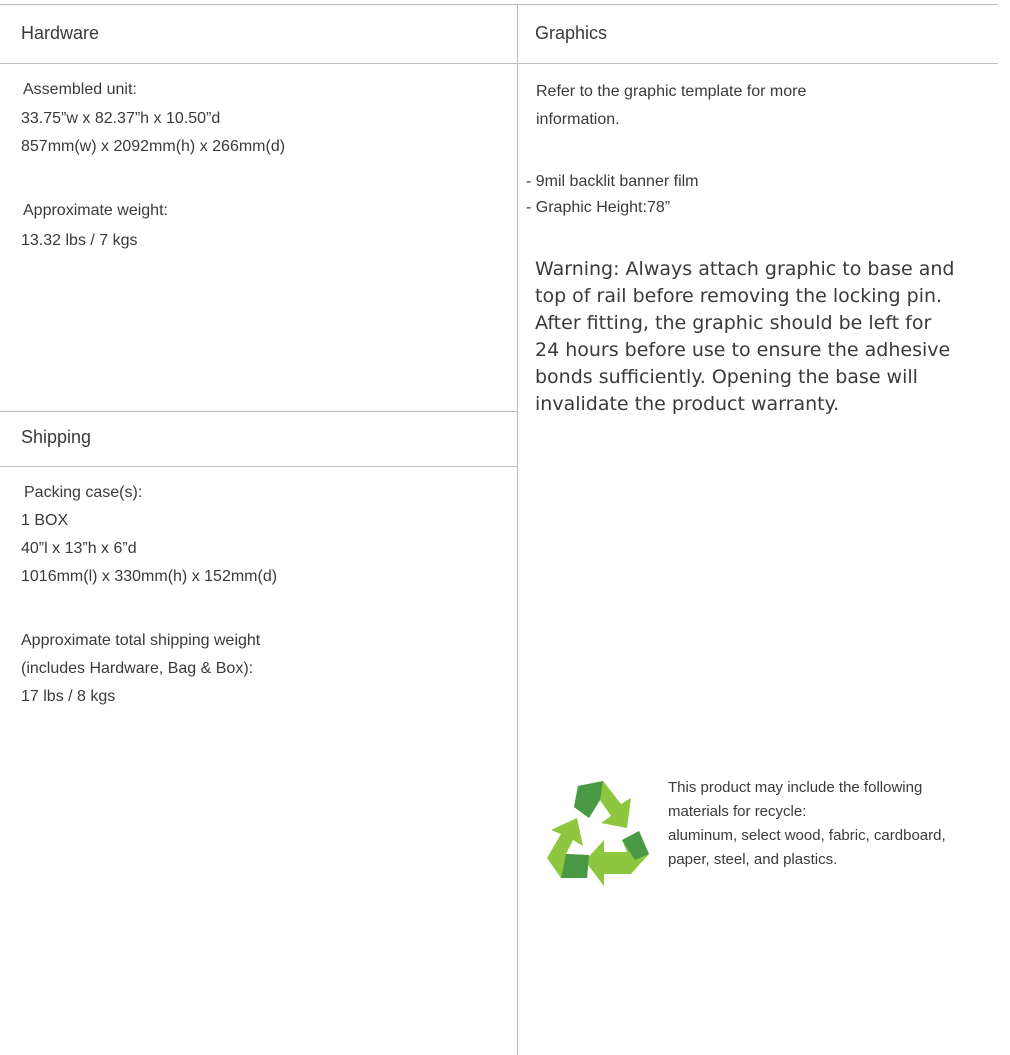  Describe the element at coordinates (149, 576) in the screenshot. I see `box-dims-mm: 1016mm(l) x 330mm(h) x 152mm(d)` at that location.